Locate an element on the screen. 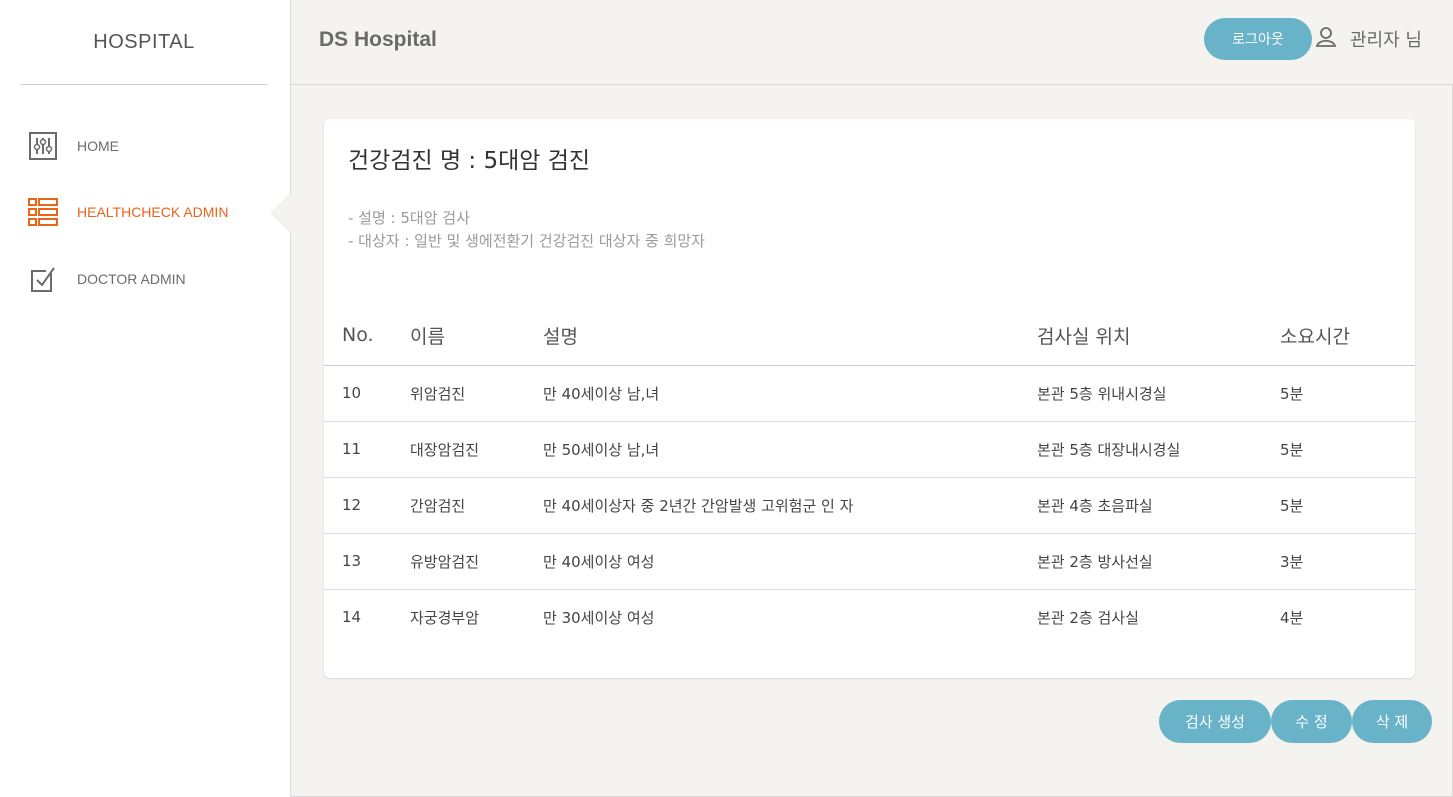  cell-duration: 3분 is located at coordinates (1338, 561).